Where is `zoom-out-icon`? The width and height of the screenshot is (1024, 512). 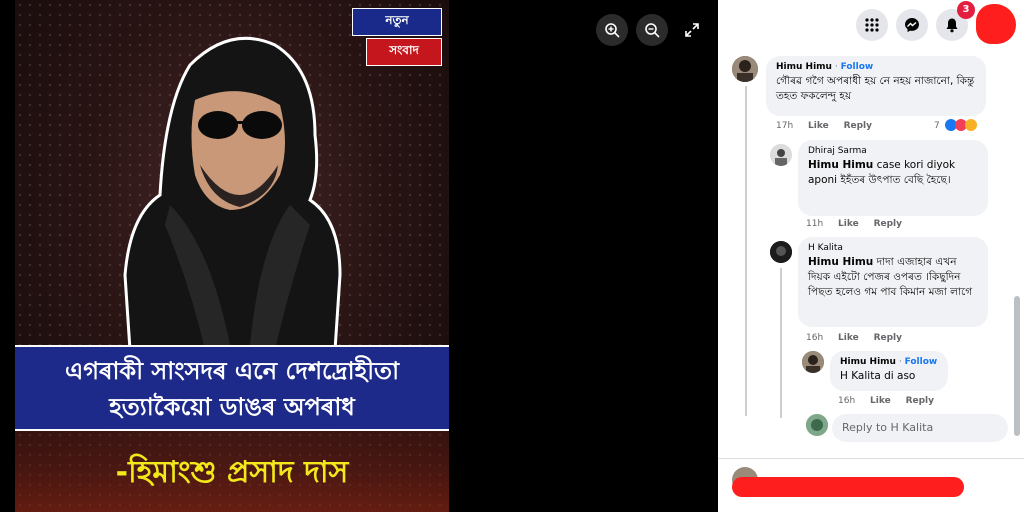 zoom-out-icon is located at coordinates (652, 30).